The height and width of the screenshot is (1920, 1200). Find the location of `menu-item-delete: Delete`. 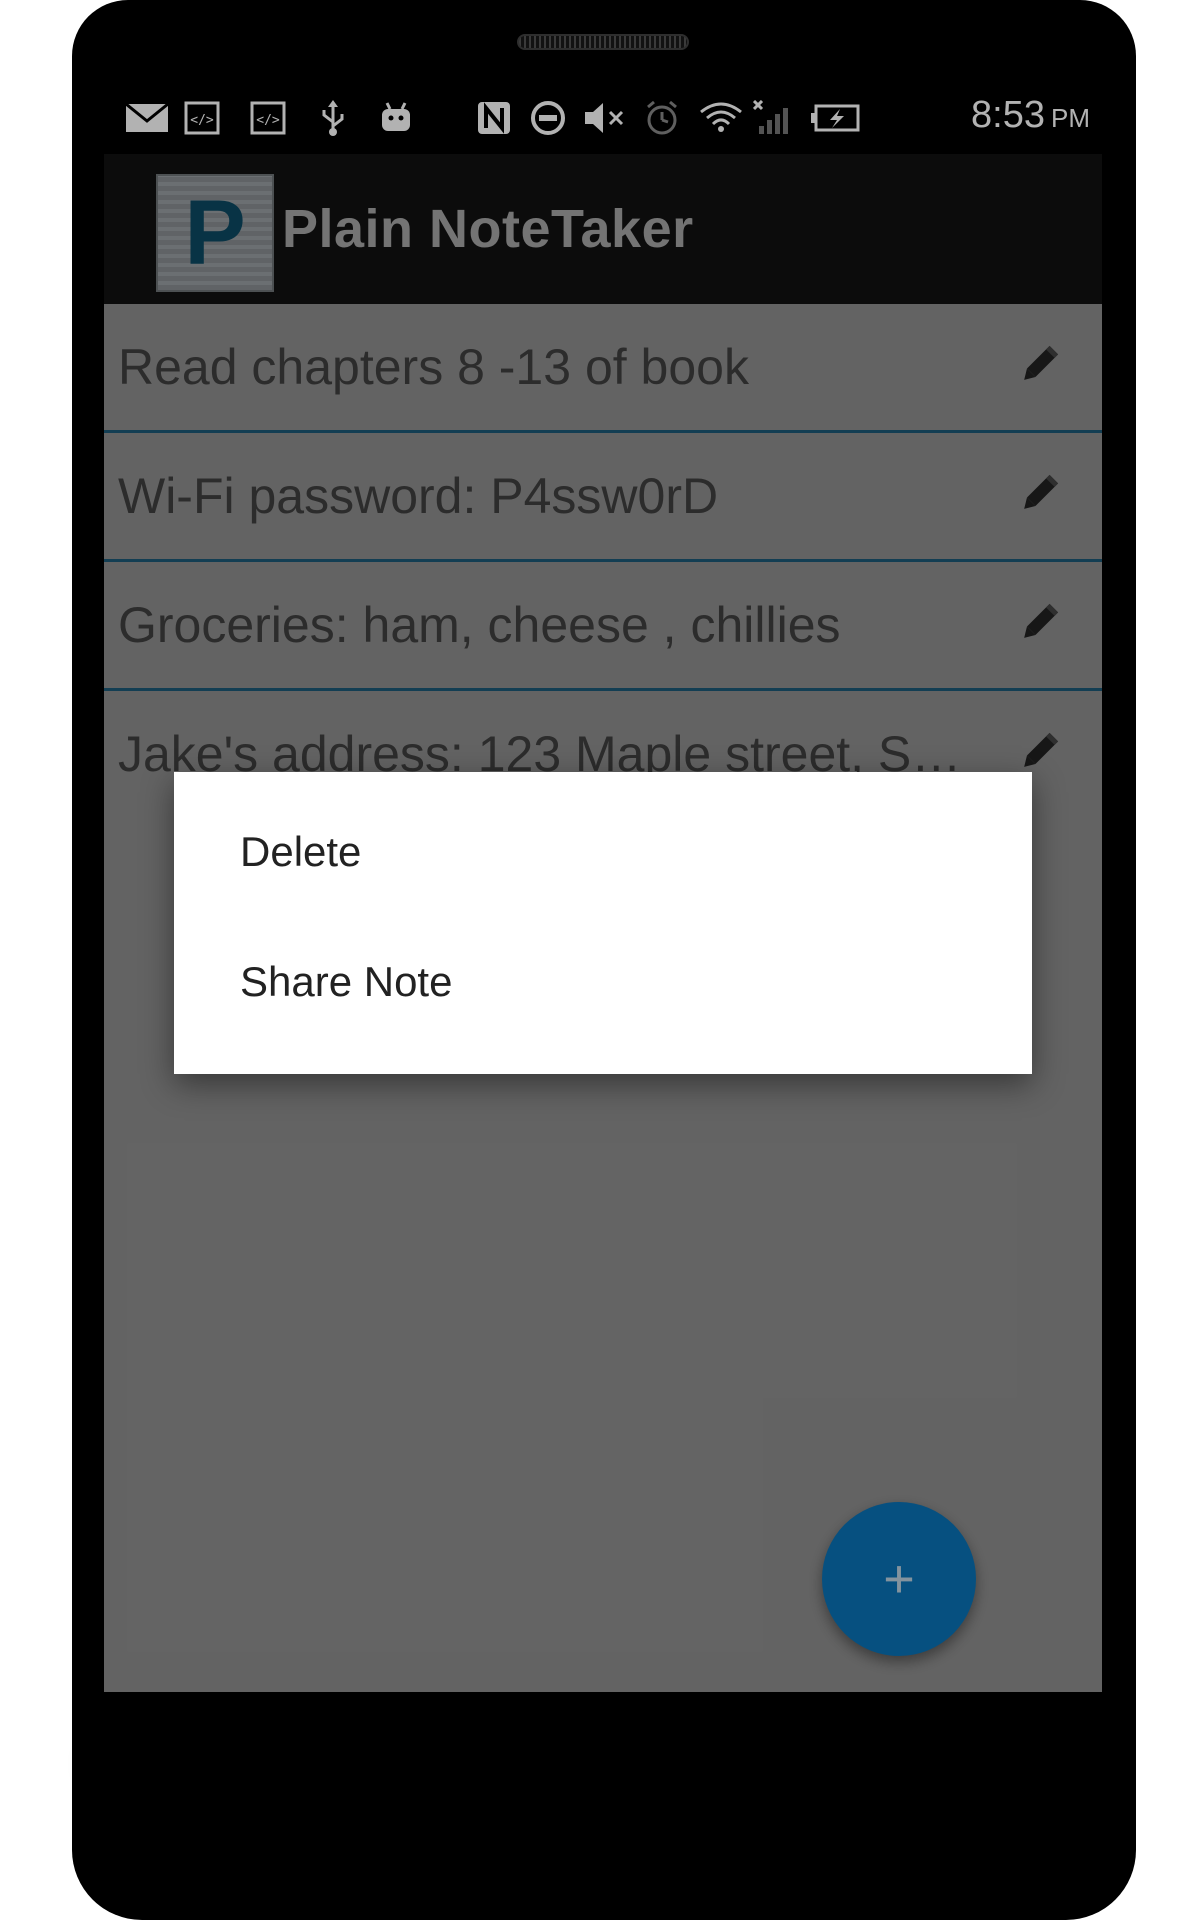

menu-item-delete: Delete is located at coordinates (300, 852).